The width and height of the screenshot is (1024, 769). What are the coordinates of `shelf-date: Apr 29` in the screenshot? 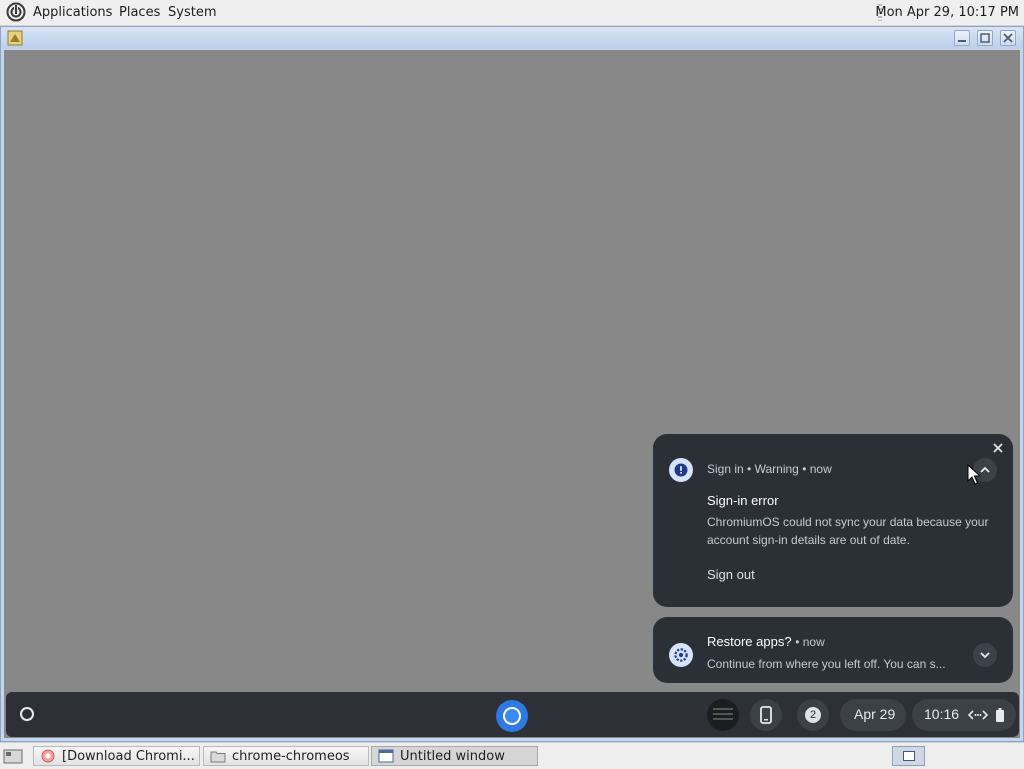 It's located at (875, 714).